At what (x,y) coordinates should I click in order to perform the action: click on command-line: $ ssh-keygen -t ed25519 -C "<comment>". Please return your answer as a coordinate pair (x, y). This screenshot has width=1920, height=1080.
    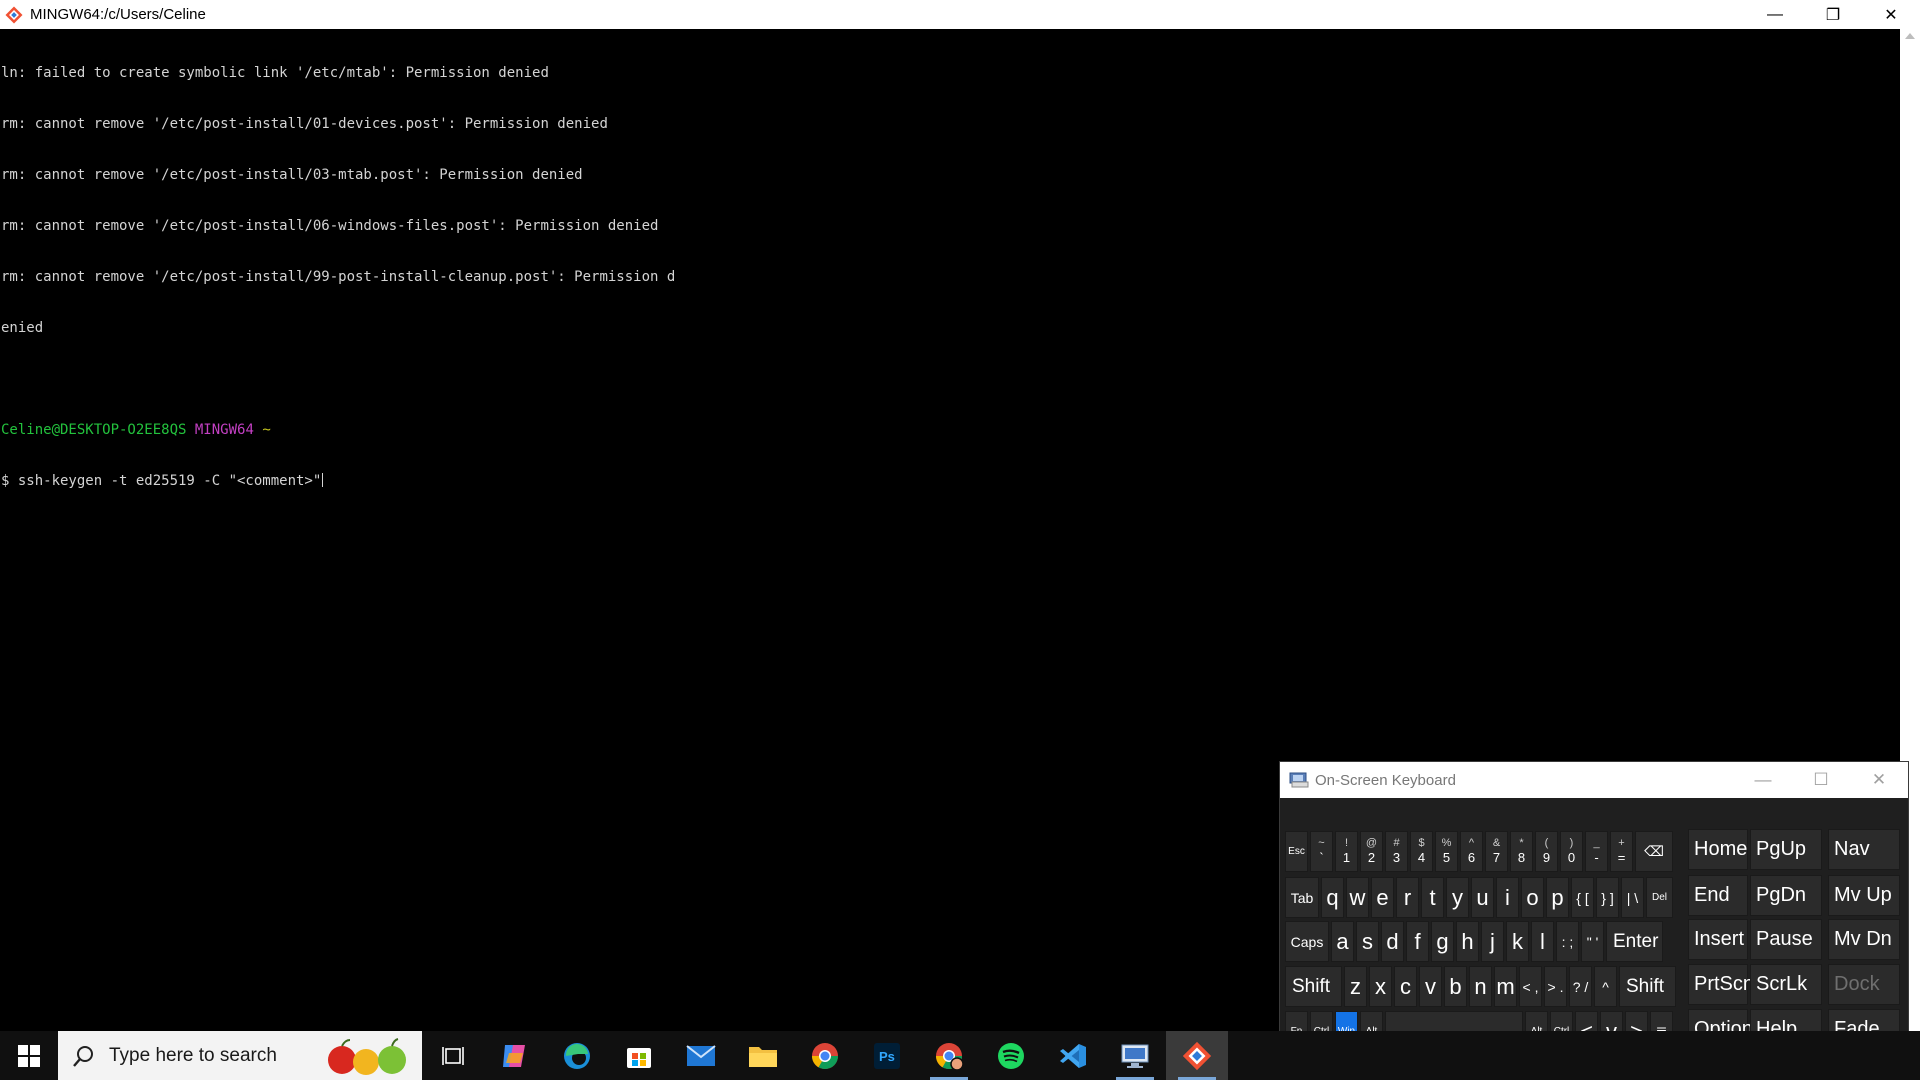
    Looking at the image, I should click on (950, 481).